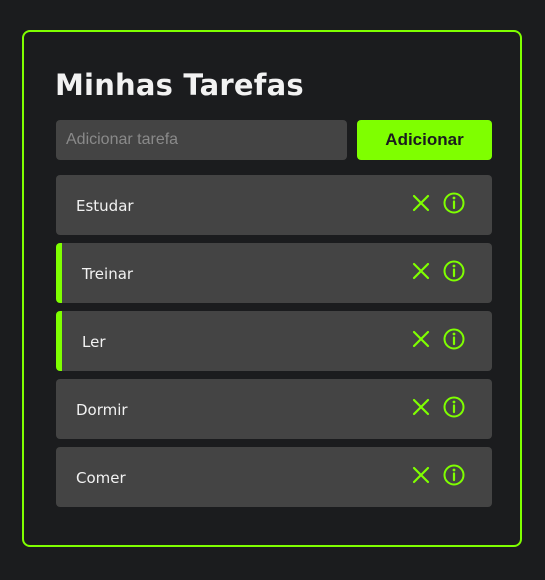  What do you see at coordinates (102, 410) in the screenshot?
I see `task-label: Dormir` at bounding box center [102, 410].